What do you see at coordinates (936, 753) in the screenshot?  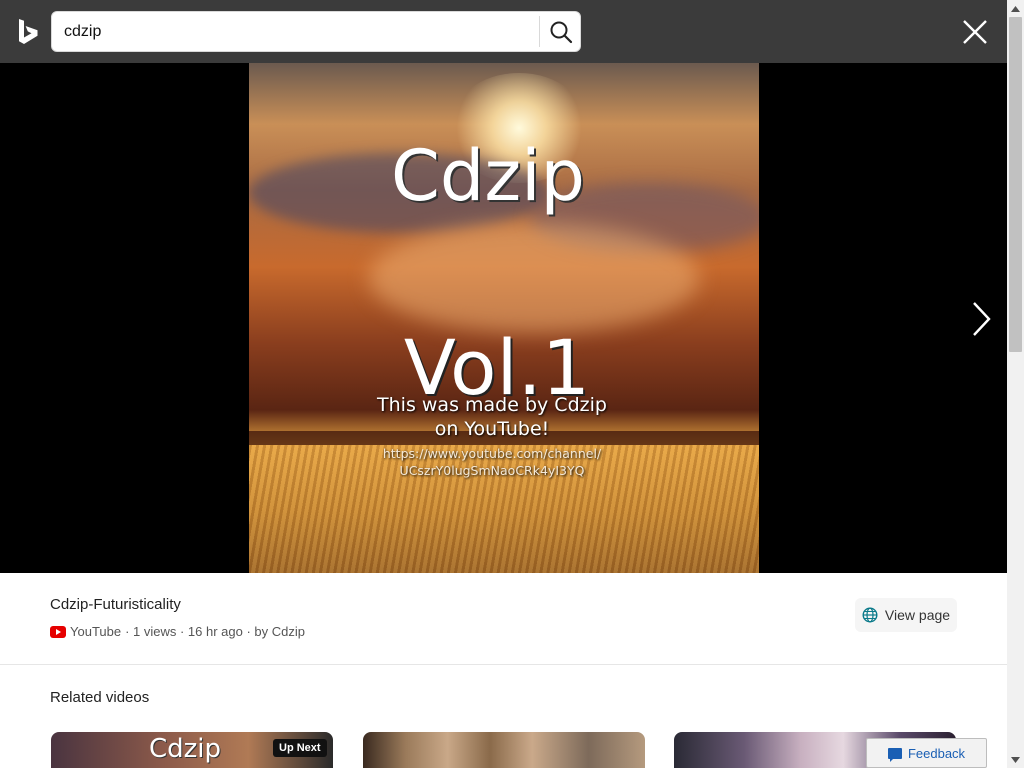 I see `feedback-label: Feedback` at bounding box center [936, 753].